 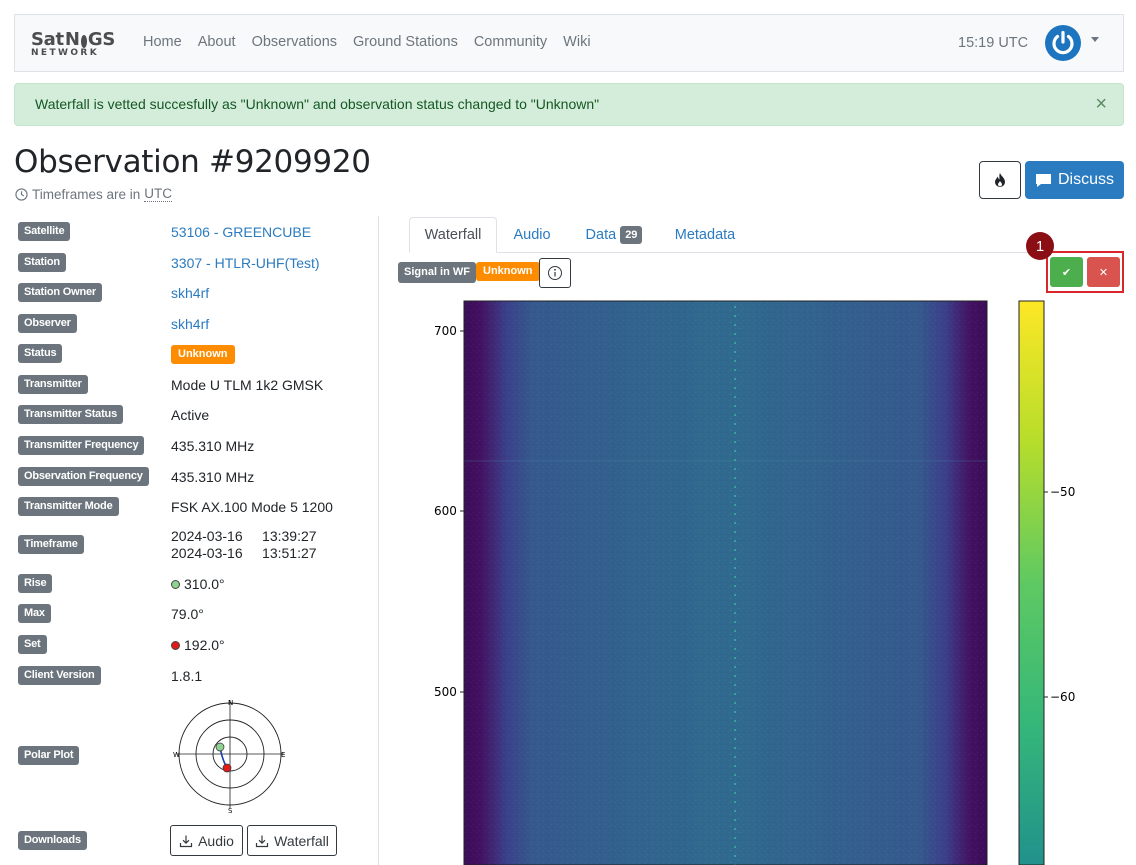 What do you see at coordinates (453, 235) in the screenshot?
I see `tab-waterfall: Waterfall` at bounding box center [453, 235].